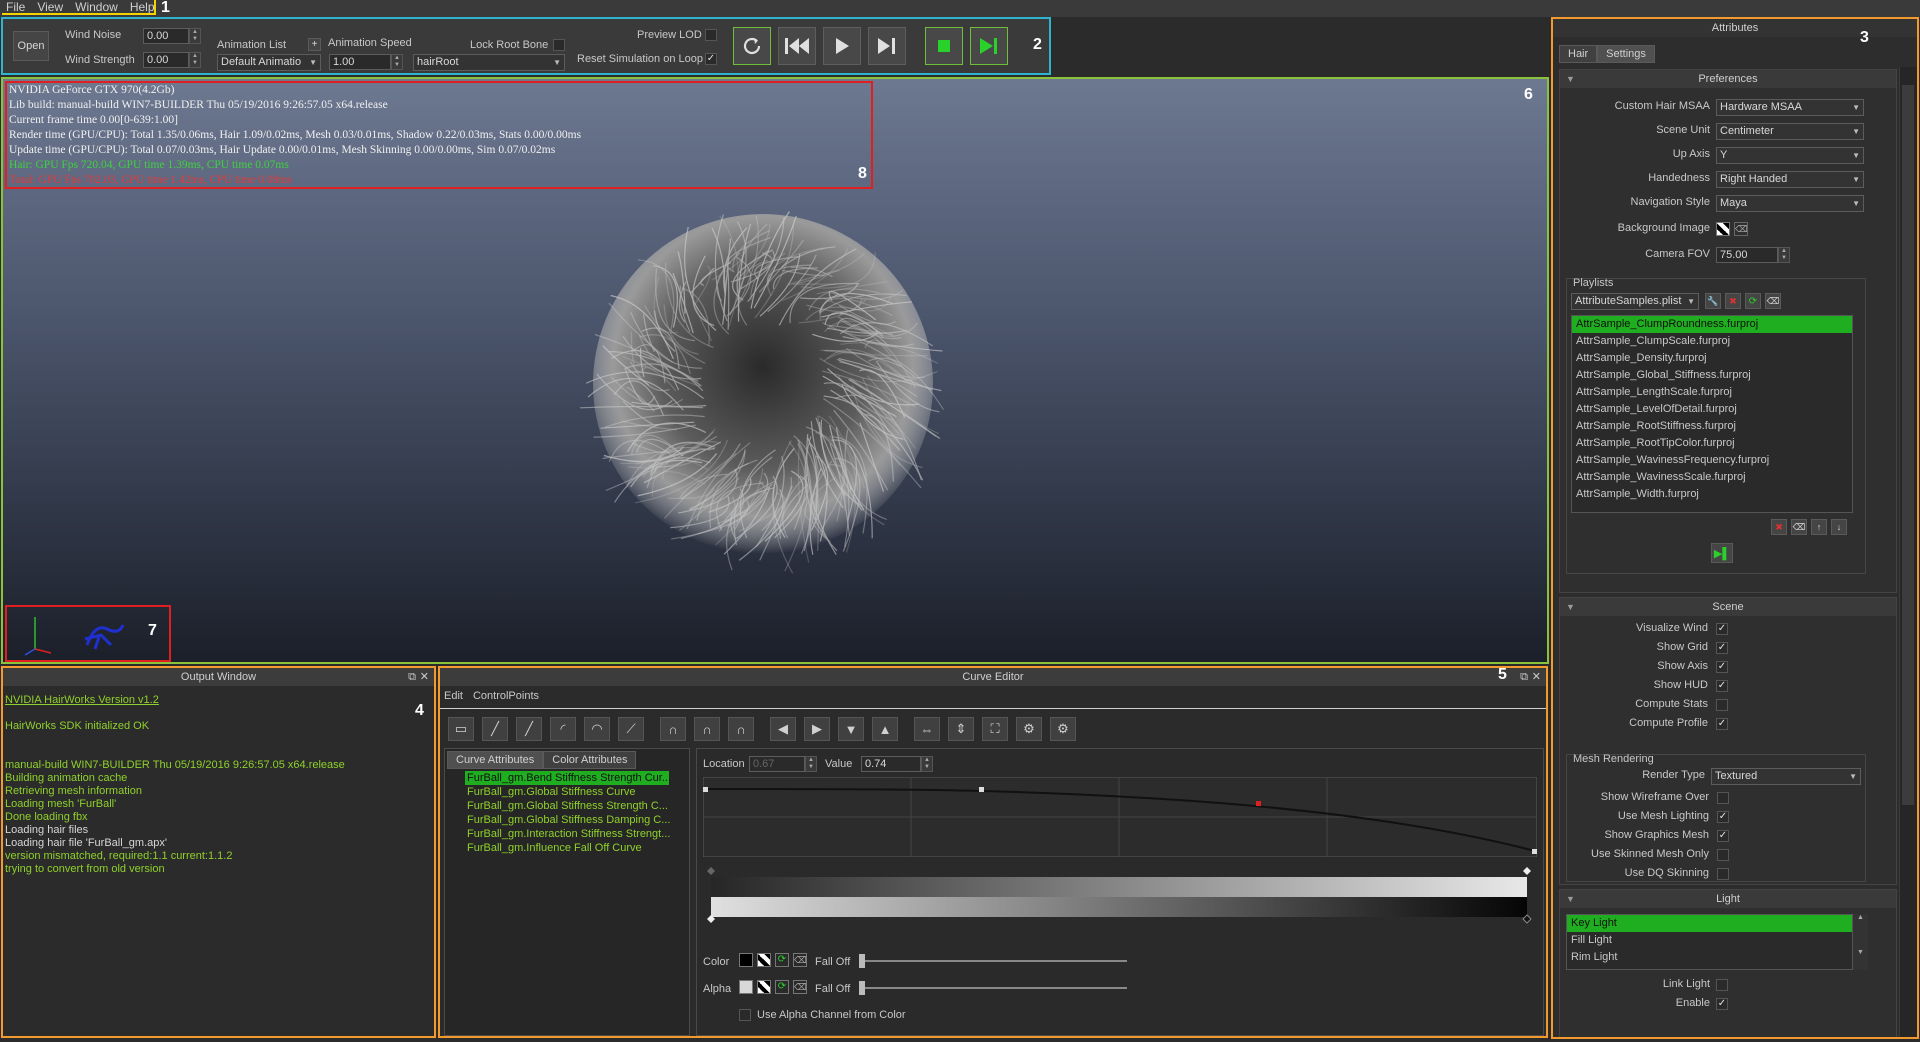  I want to click on zoom-icon: ⚙, so click(1029, 729).